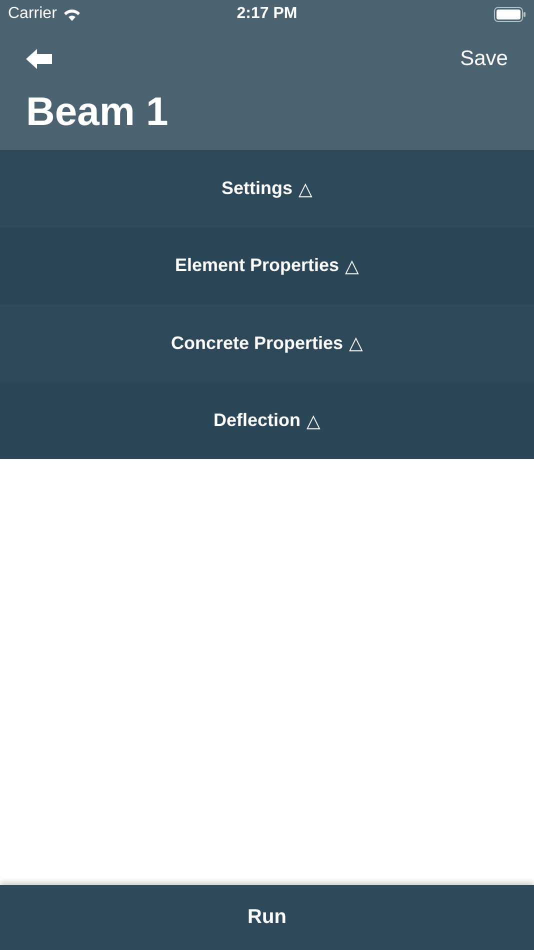  I want to click on section-header: Element Properties △, so click(267, 266).